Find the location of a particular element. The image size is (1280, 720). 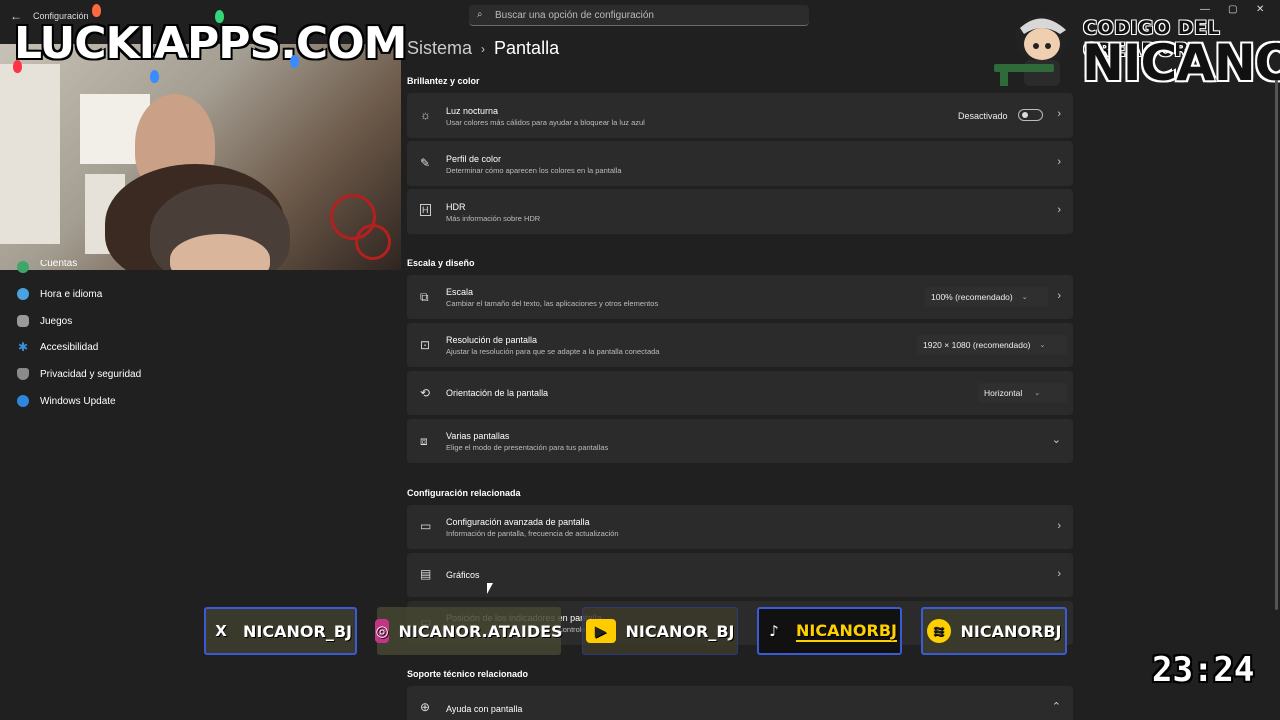

nav-item-windows-update: Windows Update is located at coordinates (66, 401).